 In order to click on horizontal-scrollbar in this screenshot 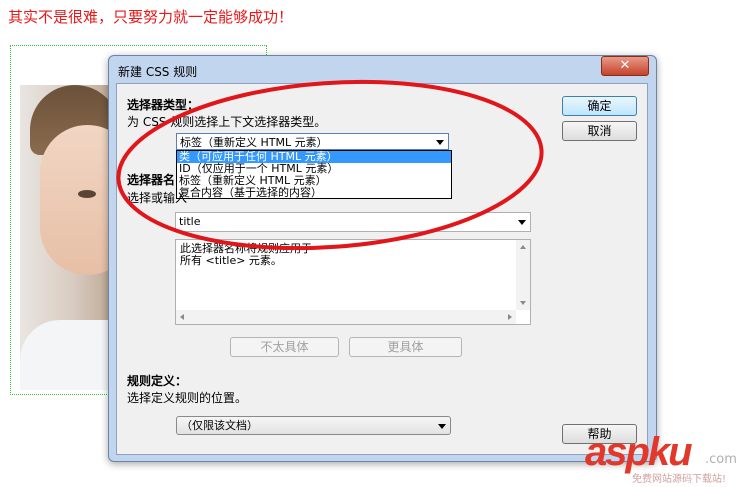, I will do `click(346, 317)`.